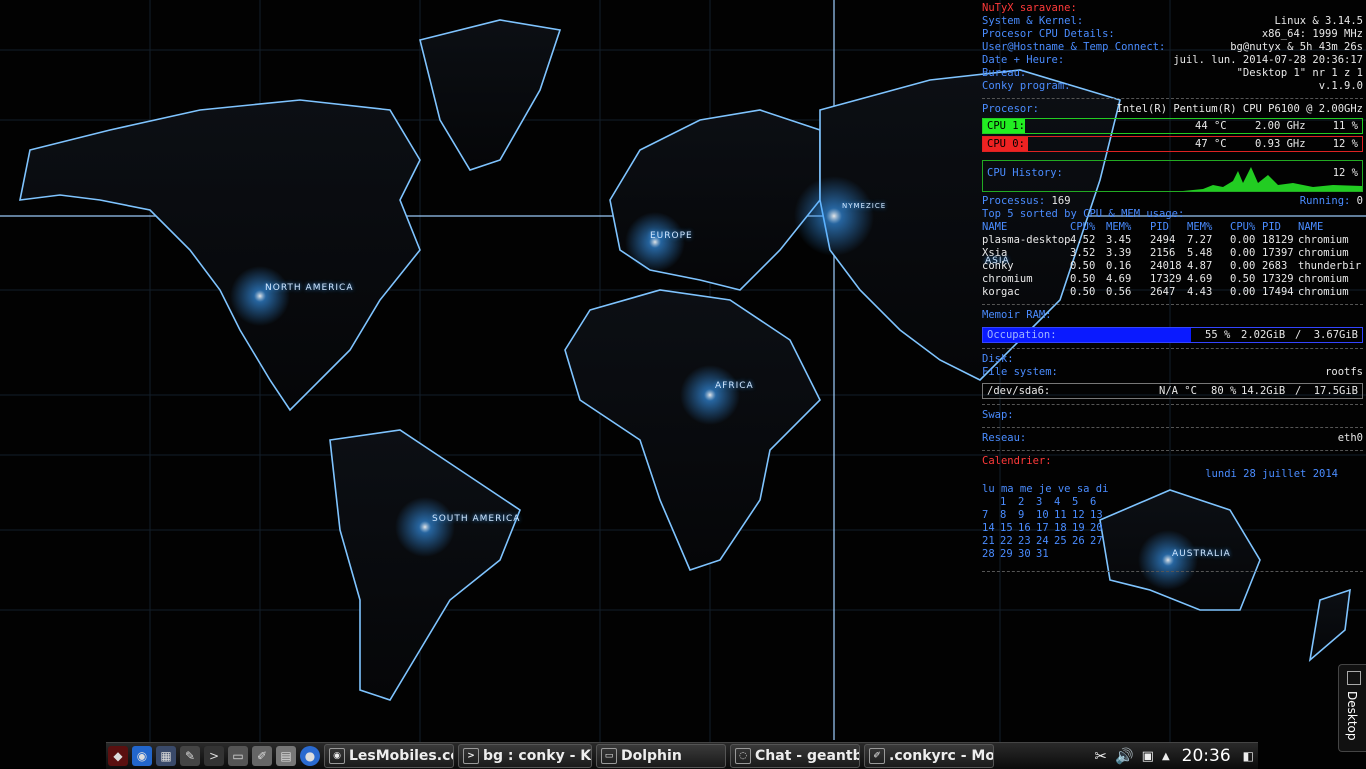 This screenshot has width=1366, height=769. Describe the element at coordinates (142, 756) in the screenshot. I see `browser-launcher-icon: ◉` at that location.